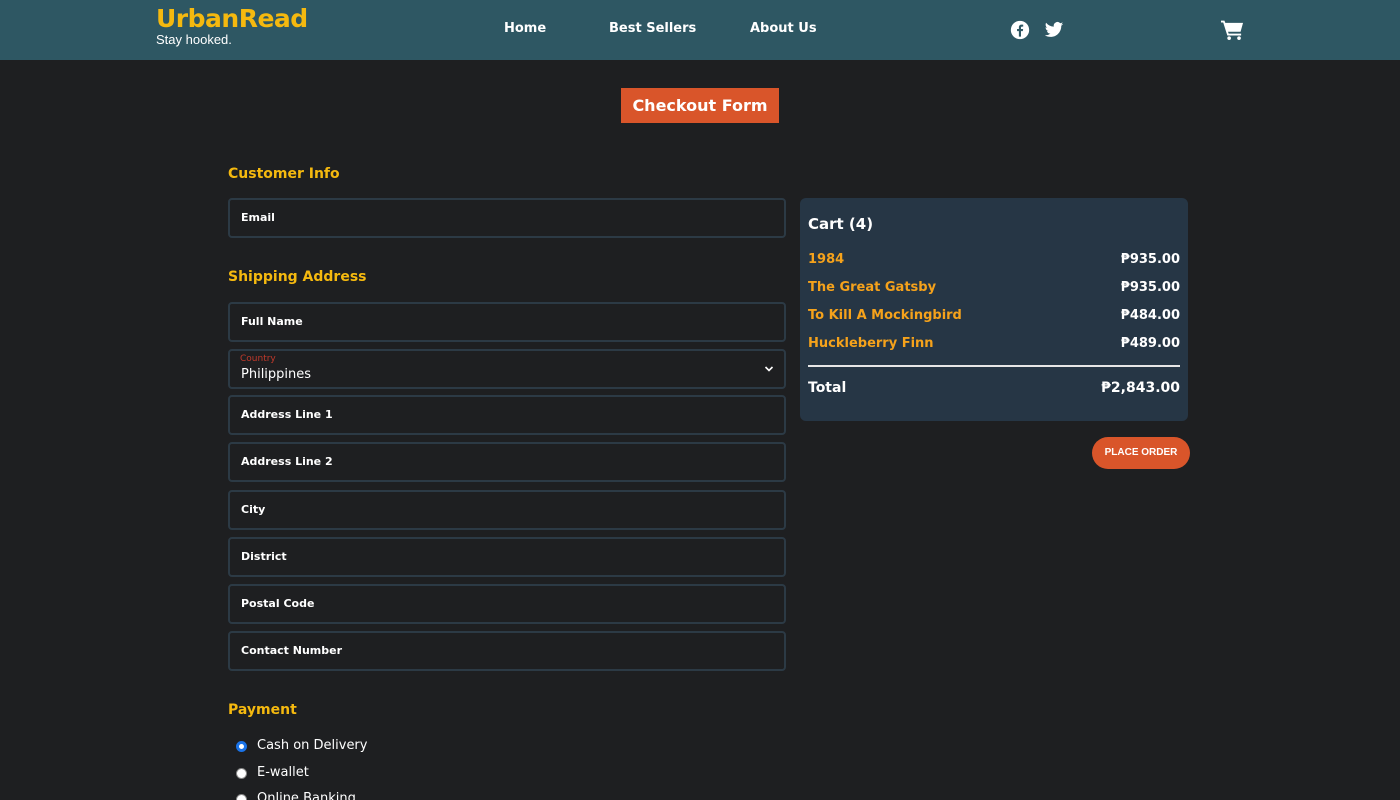  What do you see at coordinates (262, 710) in the screenshot?
I see `payment-heading: Payment` at bounding box center [262, 710].